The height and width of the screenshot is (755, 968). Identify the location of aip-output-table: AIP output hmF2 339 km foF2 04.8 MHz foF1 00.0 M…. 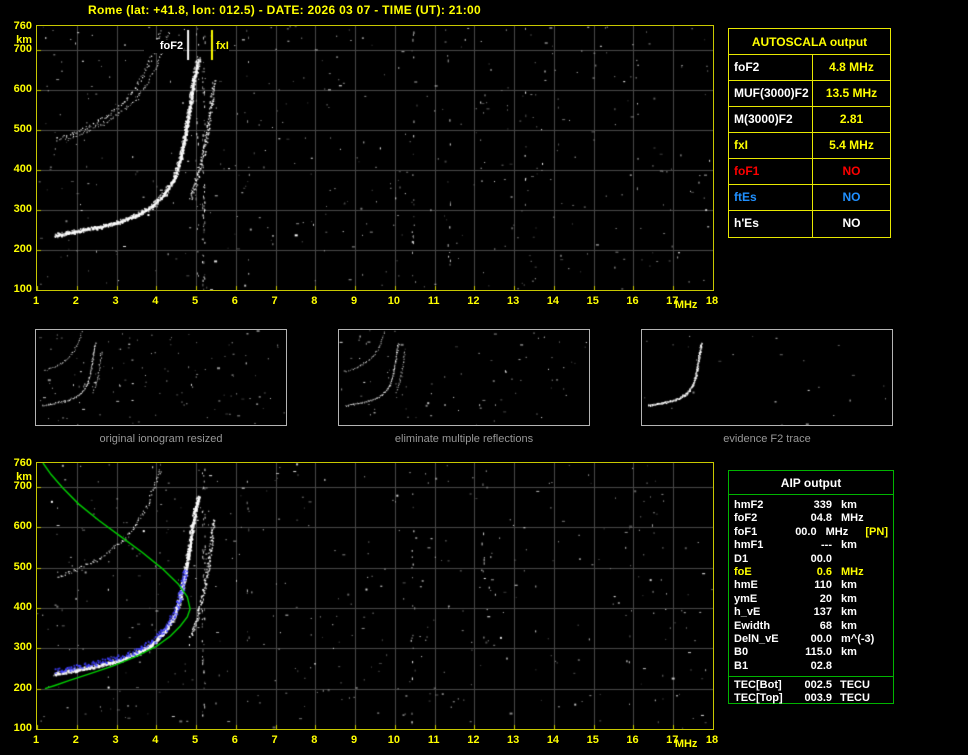
(811, 587).